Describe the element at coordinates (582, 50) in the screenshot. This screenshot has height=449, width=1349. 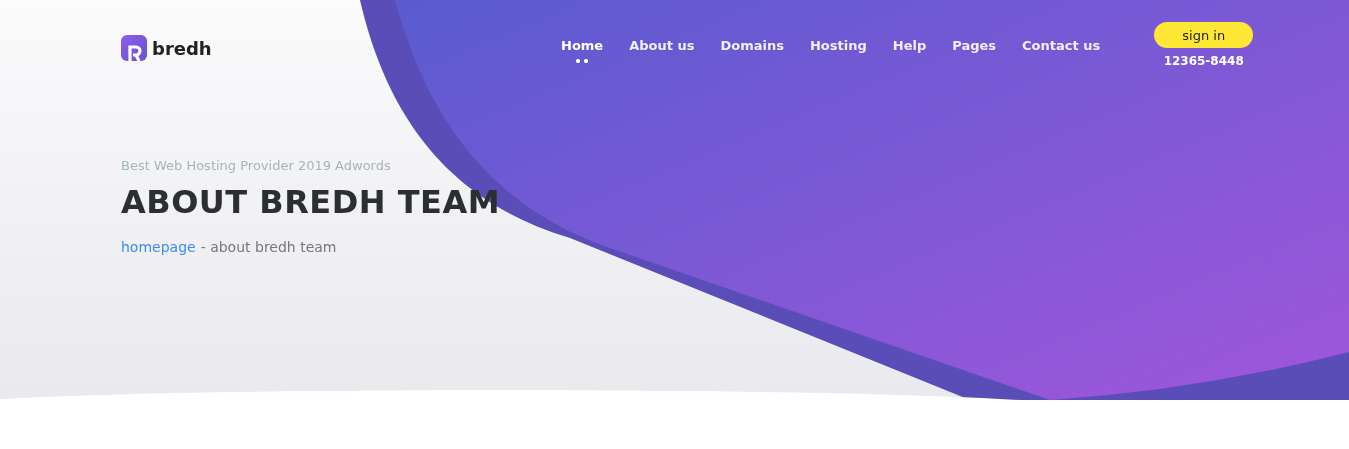
I see `nav-link: Home` at that location.